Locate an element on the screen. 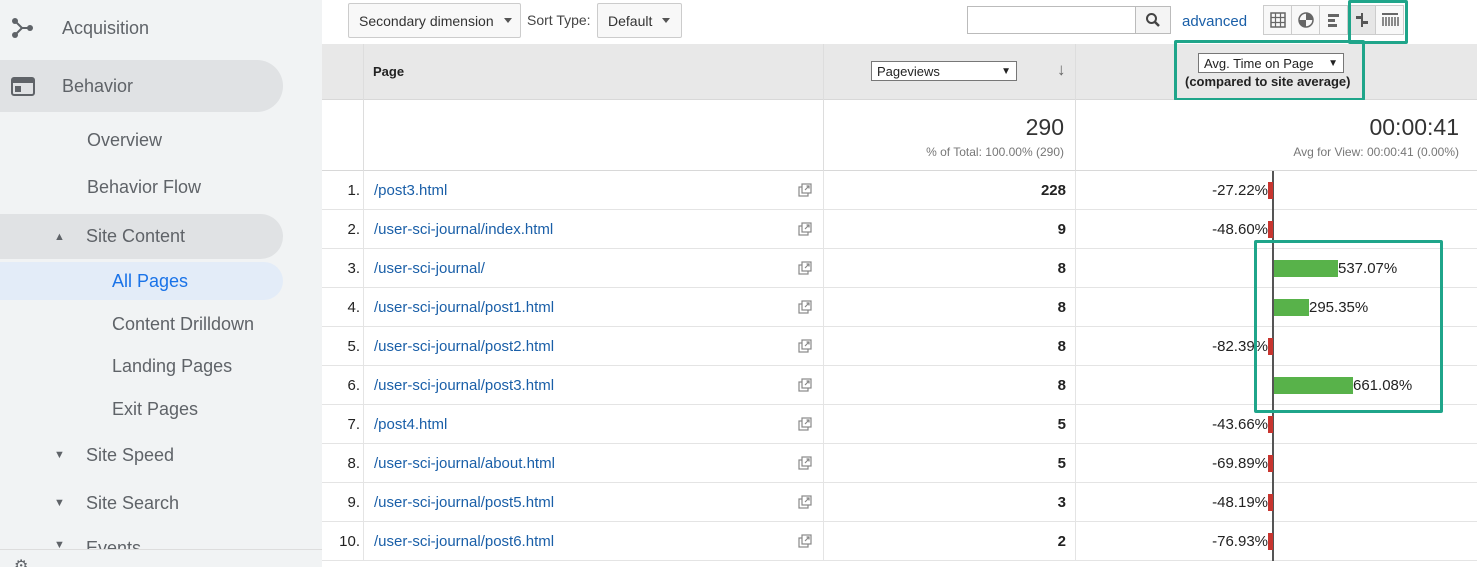 This screenshot has height=567, width=1477. secondary-dimension-label: Secondary dimension is located at coordinates (426, 20).